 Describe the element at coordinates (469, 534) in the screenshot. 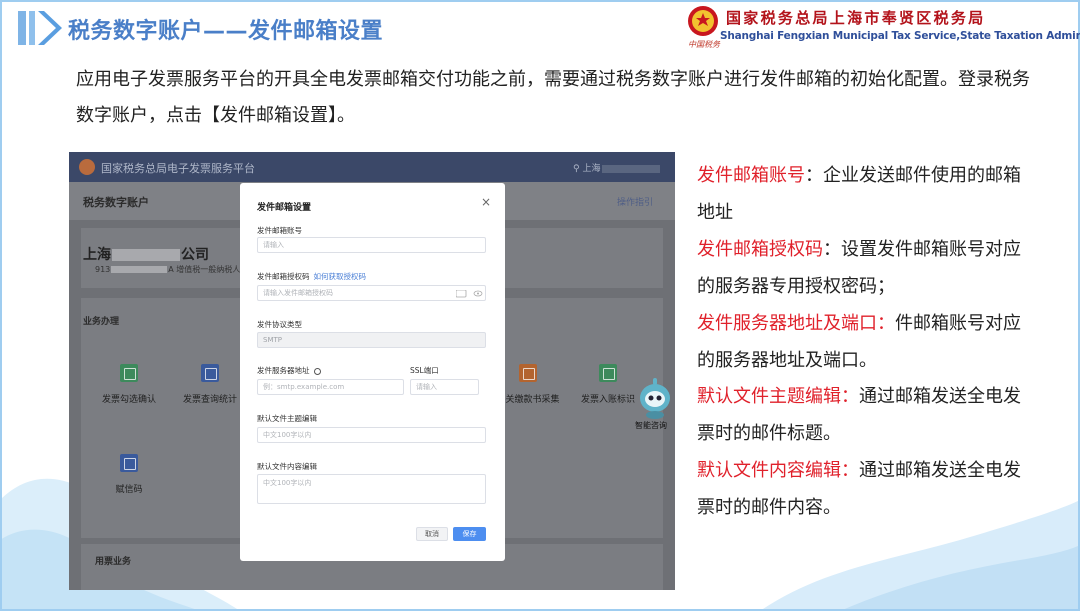

I see `save-button: 保存` at that location.